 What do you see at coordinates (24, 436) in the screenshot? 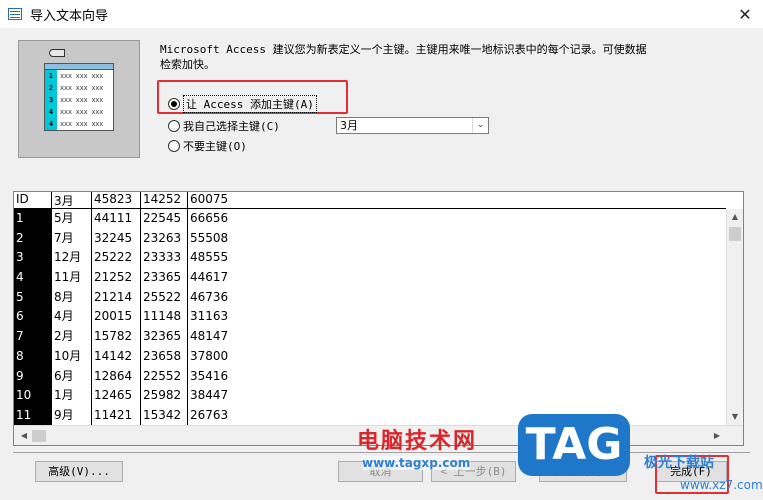
I see `scroll-left-icon: ◀` at bounding box center [24, 436].